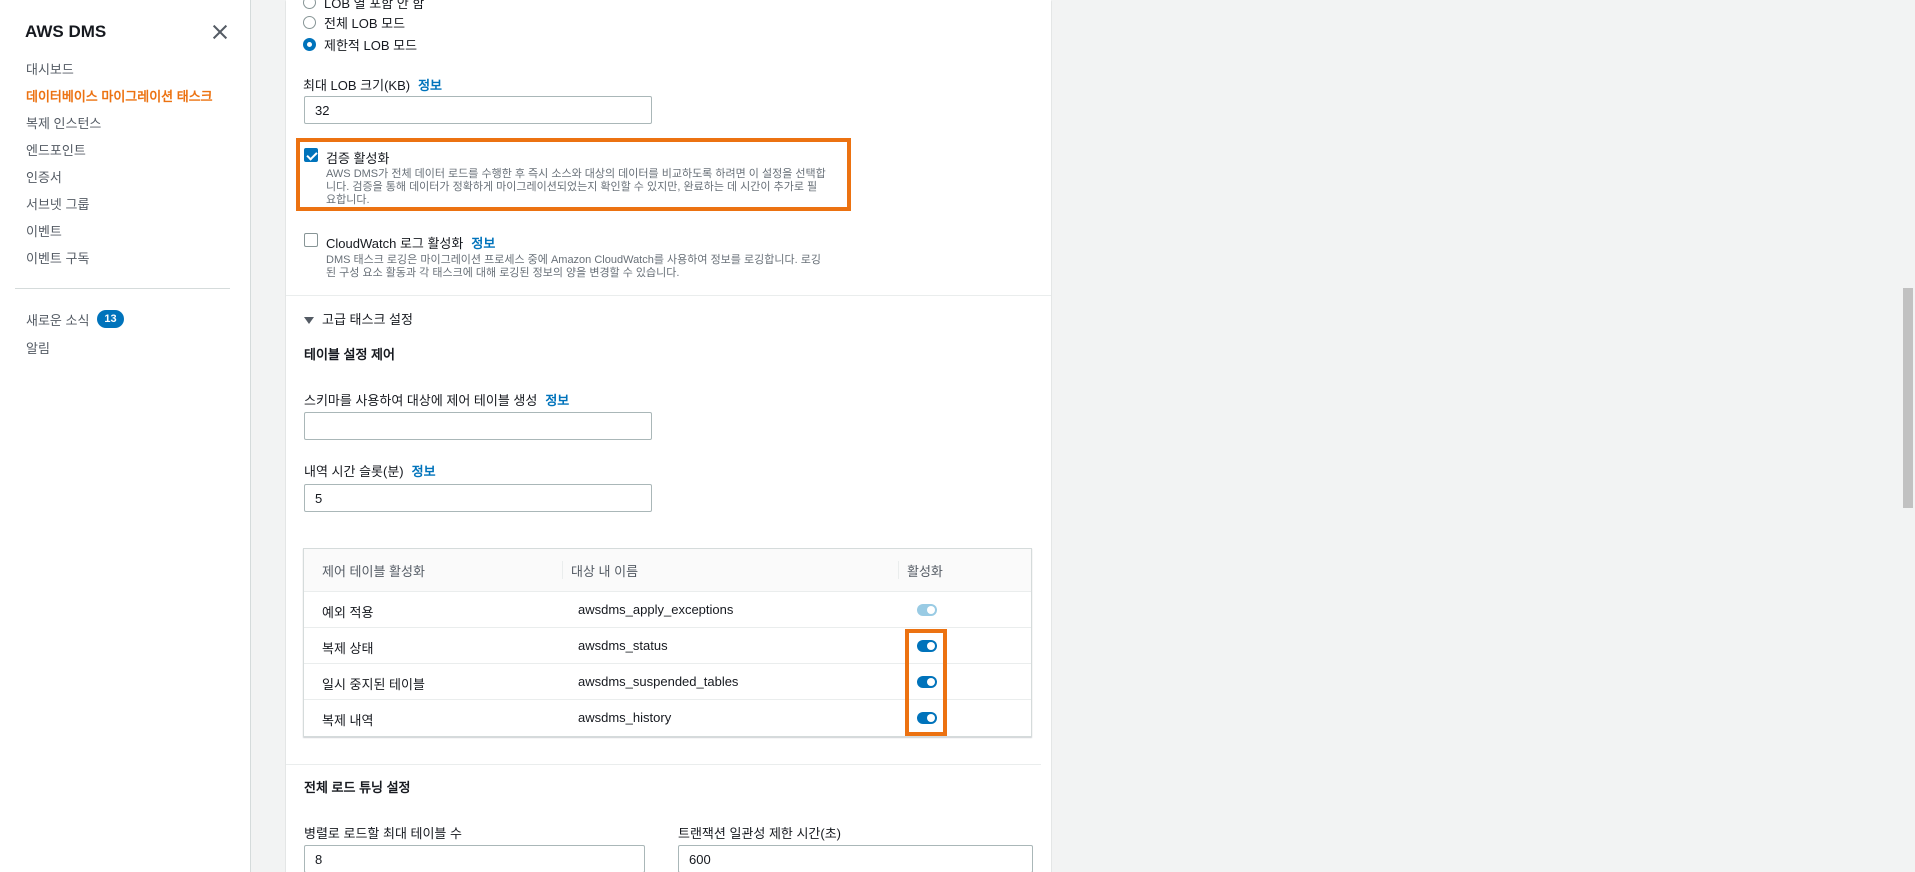  What do you see at coordinates (383, 833) in the screenshot?
I see `max-tables-label: 병렬로 로드할 최대 테이블 수` at bounding box center [383, 833].